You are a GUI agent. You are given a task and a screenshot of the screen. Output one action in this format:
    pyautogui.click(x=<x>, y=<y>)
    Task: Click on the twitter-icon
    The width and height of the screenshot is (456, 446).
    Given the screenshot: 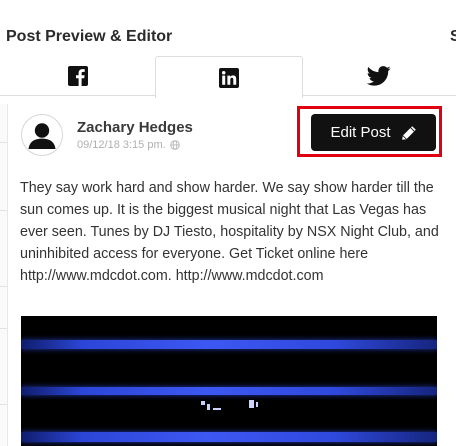 What is the action you would take?
    pyautogui.click(x=379, y=75)
    